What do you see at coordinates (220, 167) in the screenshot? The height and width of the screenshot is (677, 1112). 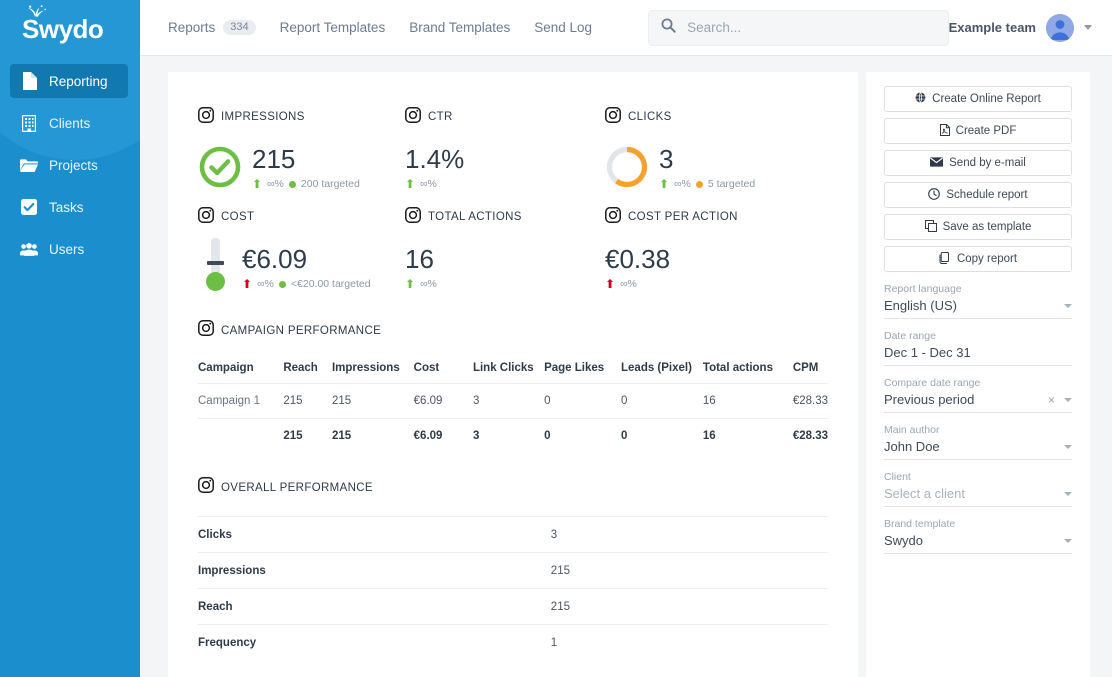 I see `check-ring-gauge` at bounding box center [220, 167].